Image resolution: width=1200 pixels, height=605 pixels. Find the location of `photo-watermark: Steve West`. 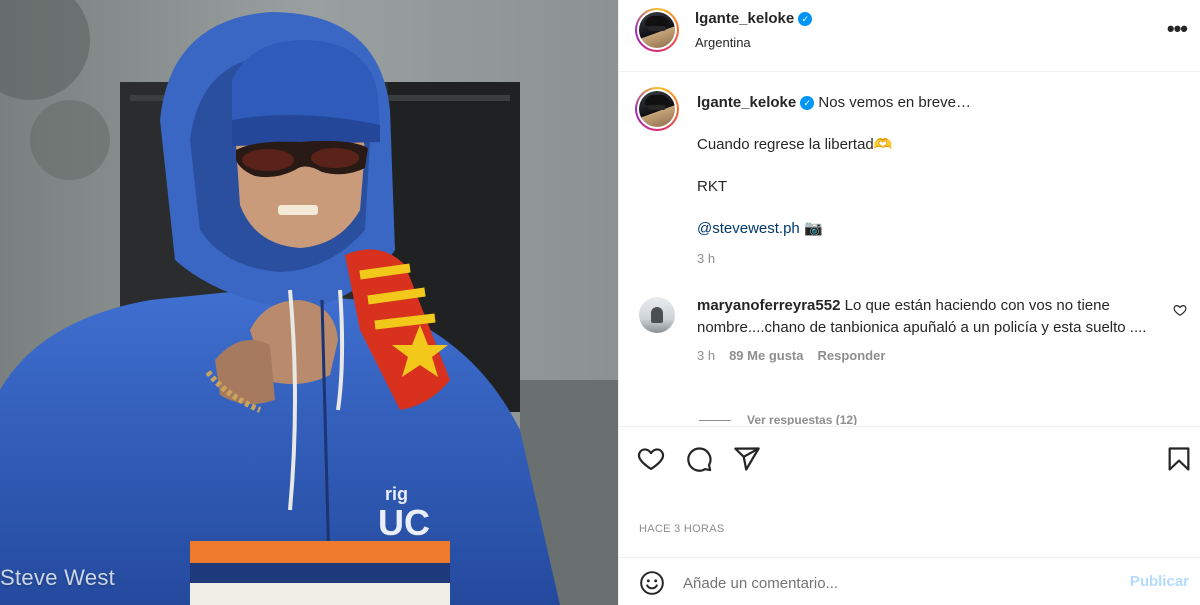

photo-watermark: Steve West is located at coordinates (58, 577).